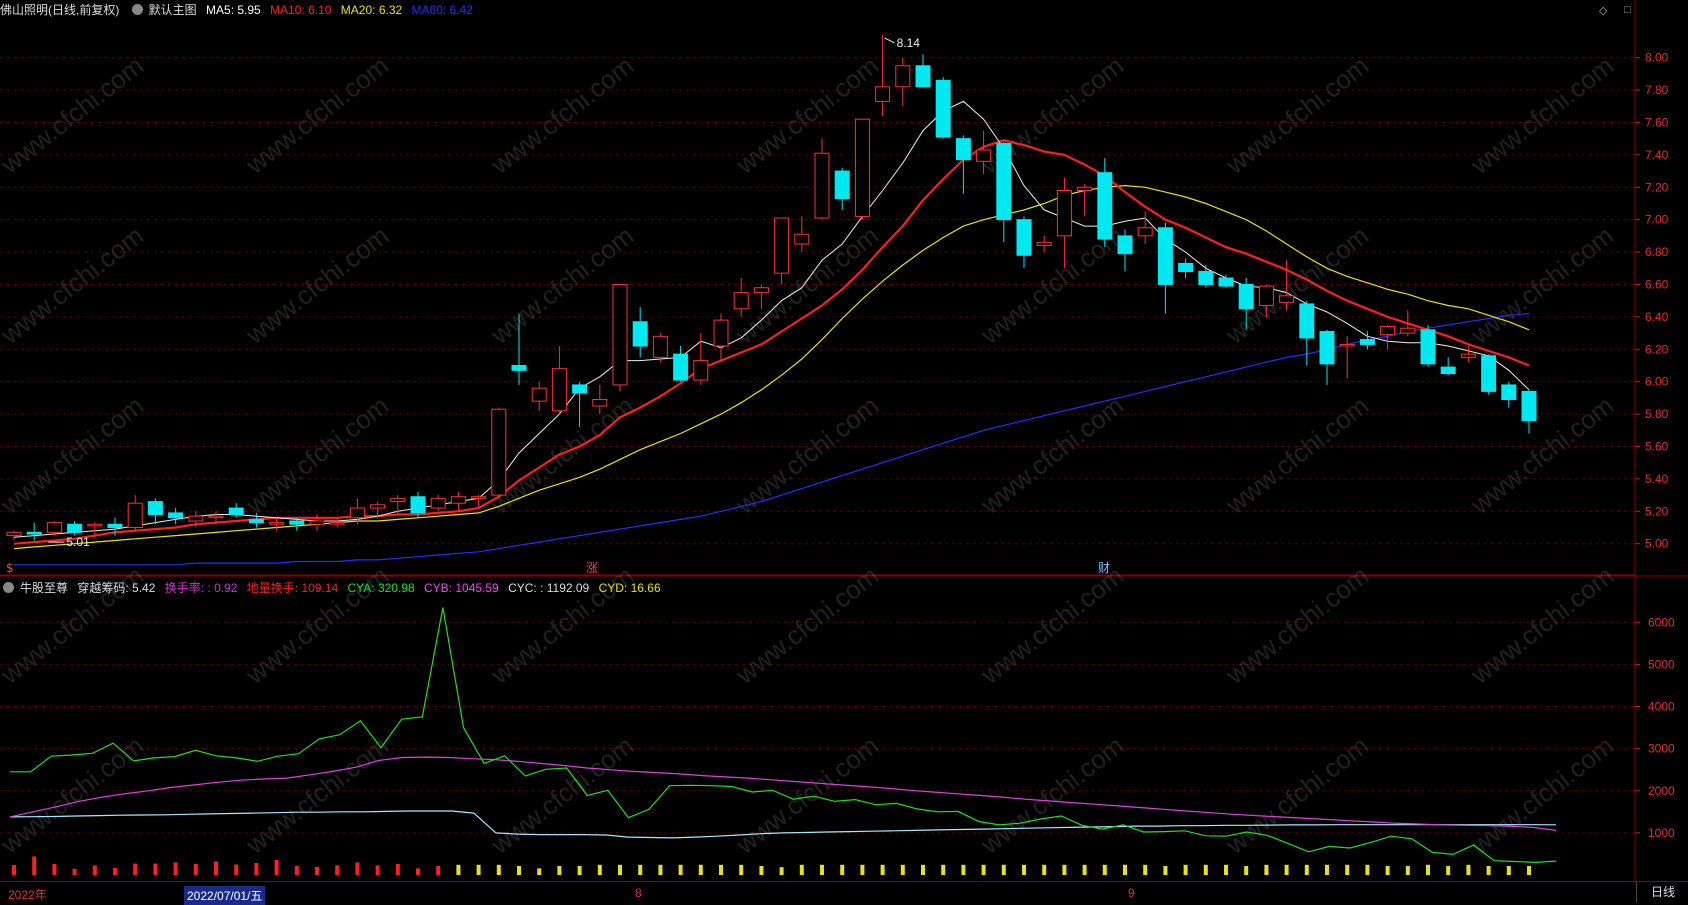  What do you see at coordinates (1661, 833) in the screenshot?
I see `volume-tick-label: 1000` at bounding box center [1661, 833].